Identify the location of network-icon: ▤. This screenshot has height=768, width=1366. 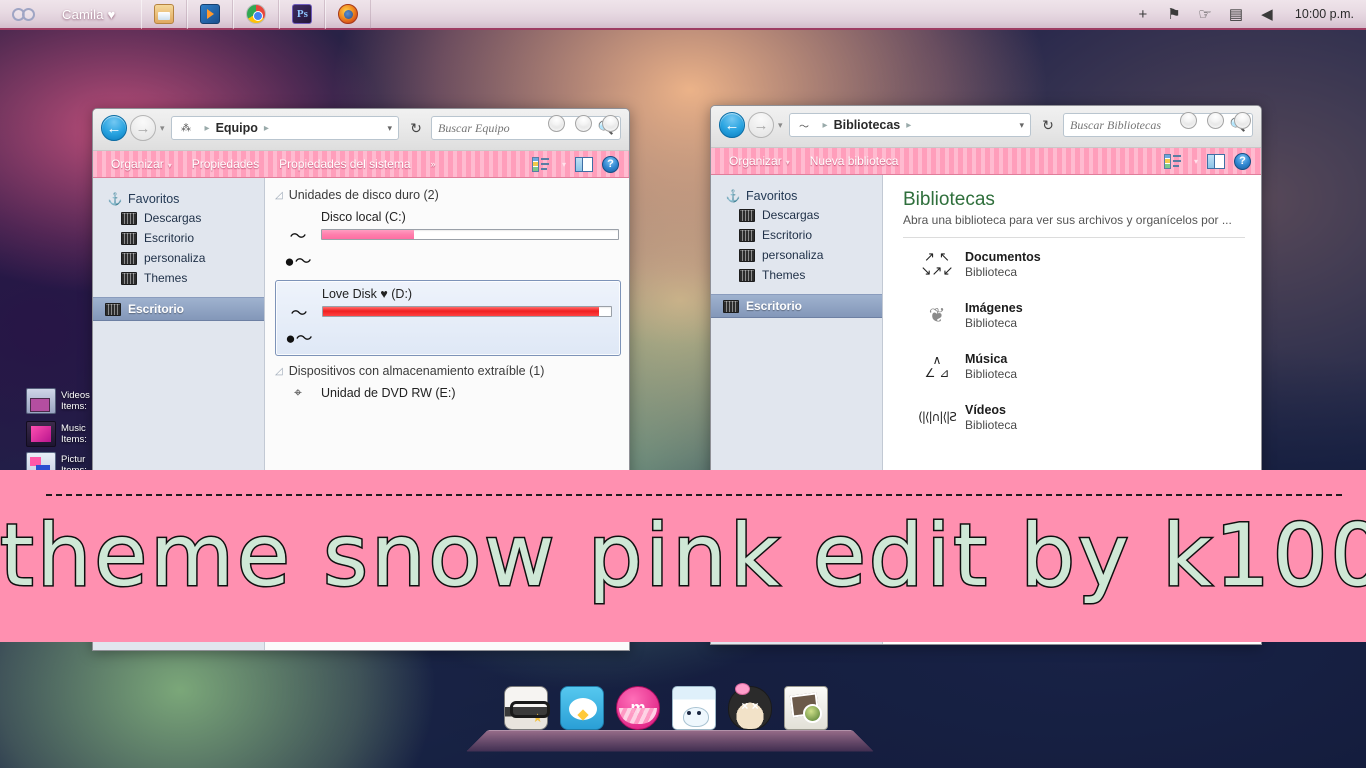
(1236, 14).